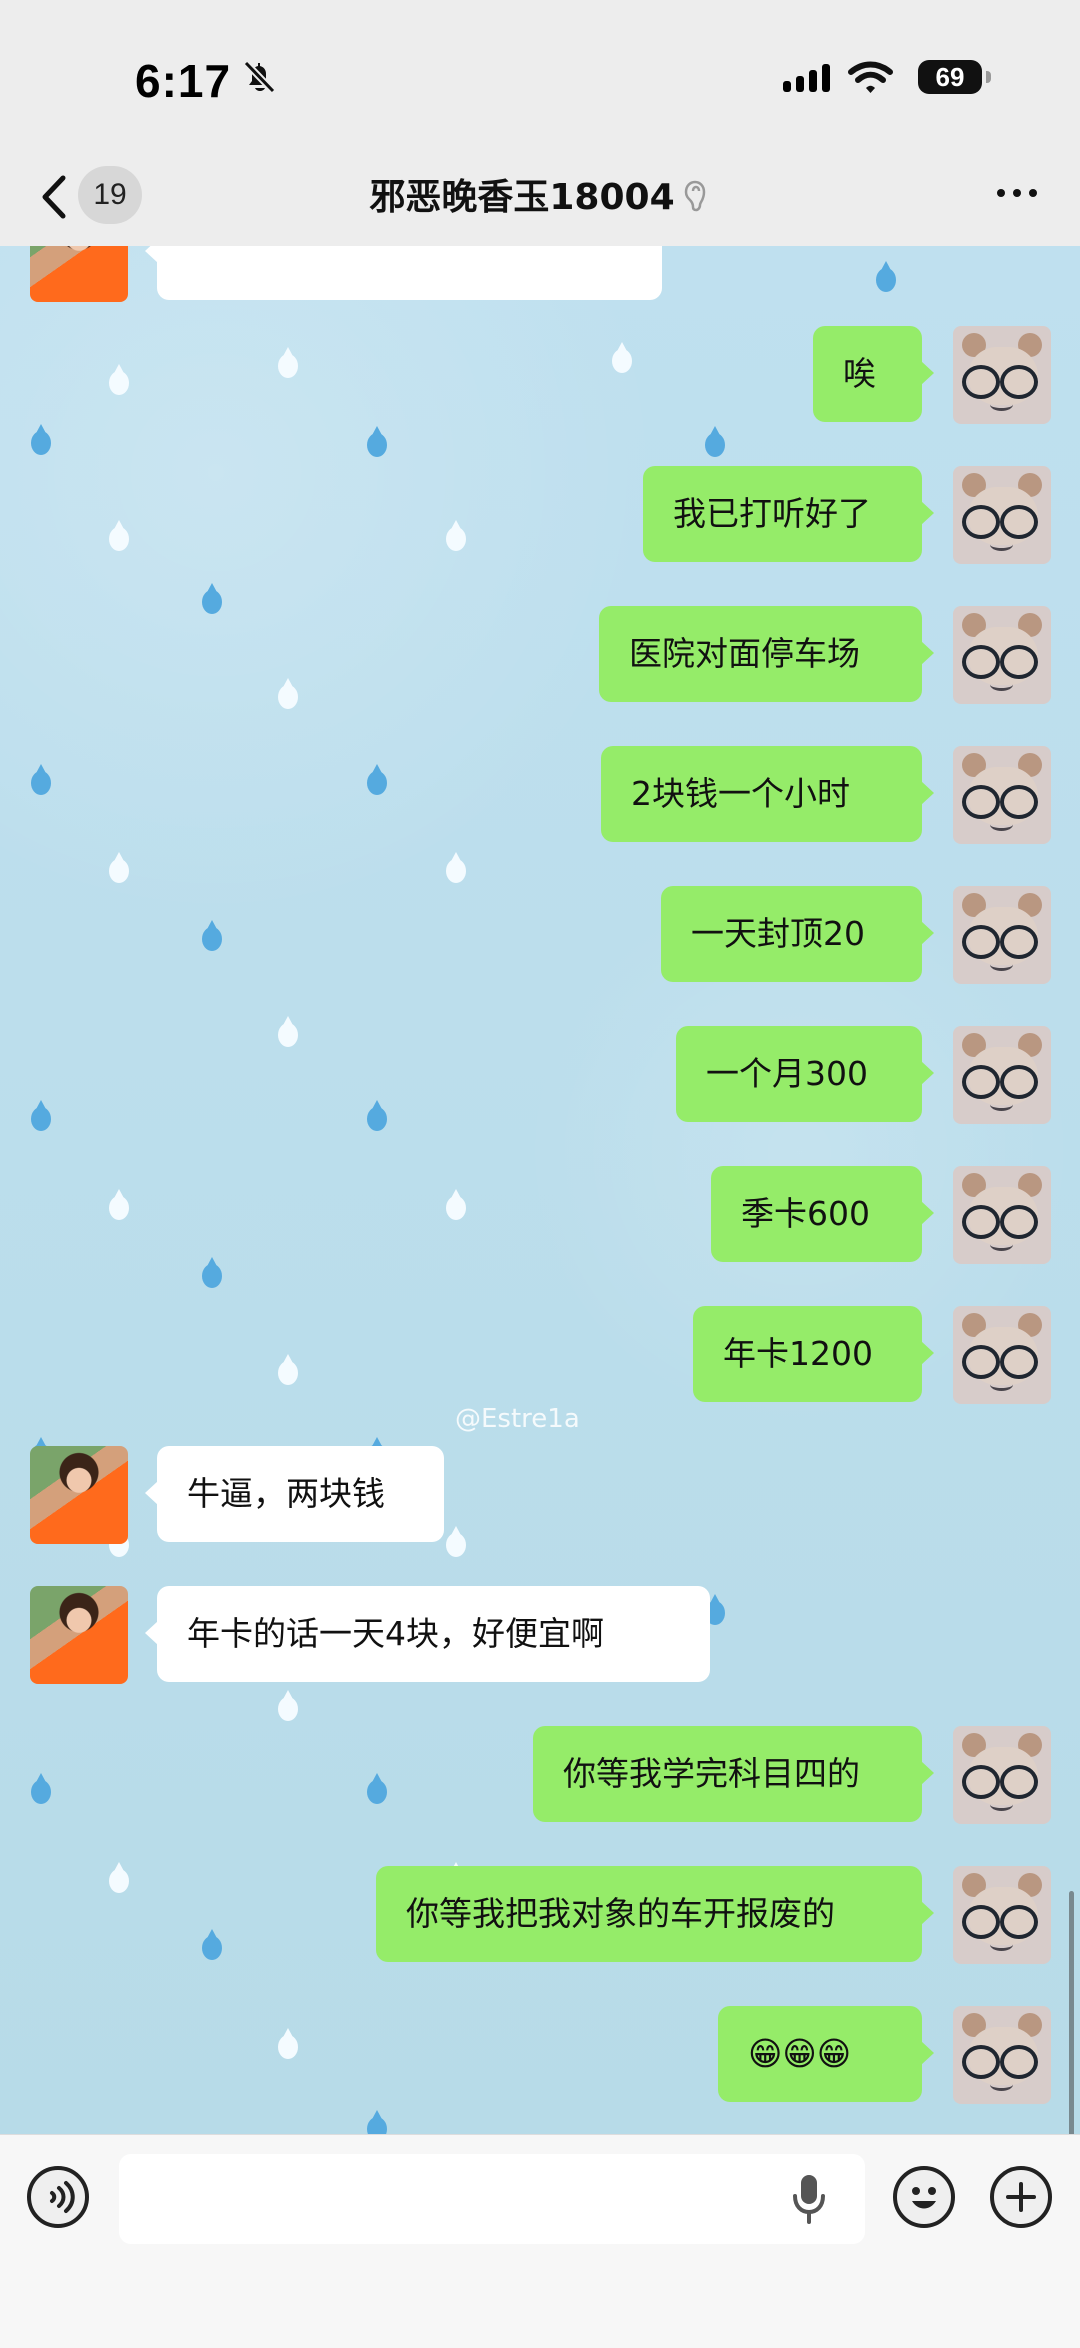 The height and width of the screenshot is (2348, 1080). I want to click on chat-title: 邪恶晚香玉18004, so click(540, 194).